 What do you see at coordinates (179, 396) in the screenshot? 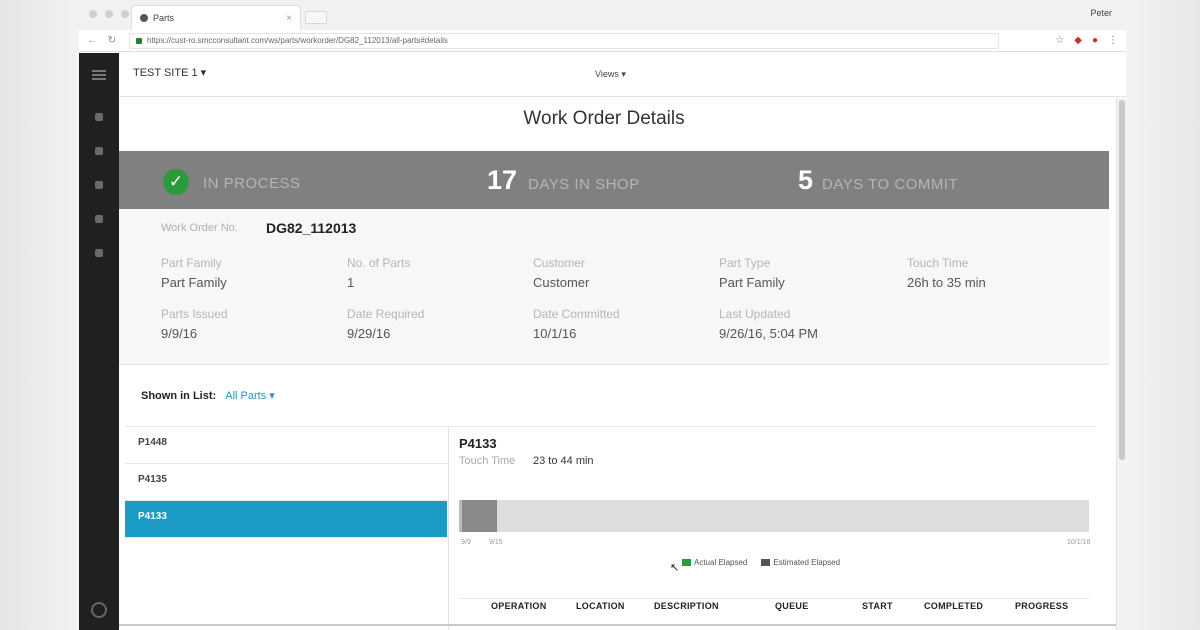
I see `list-filter-label: Shown in List:` at bounding box center [179, 396].